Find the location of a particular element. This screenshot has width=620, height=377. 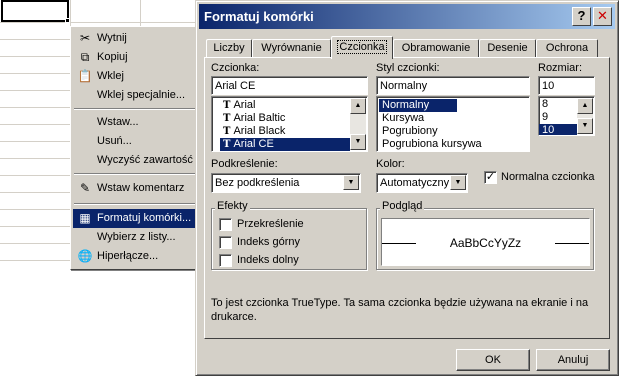

menu-item-paste: 📋 Wklej is located at coordinates (135, 76).